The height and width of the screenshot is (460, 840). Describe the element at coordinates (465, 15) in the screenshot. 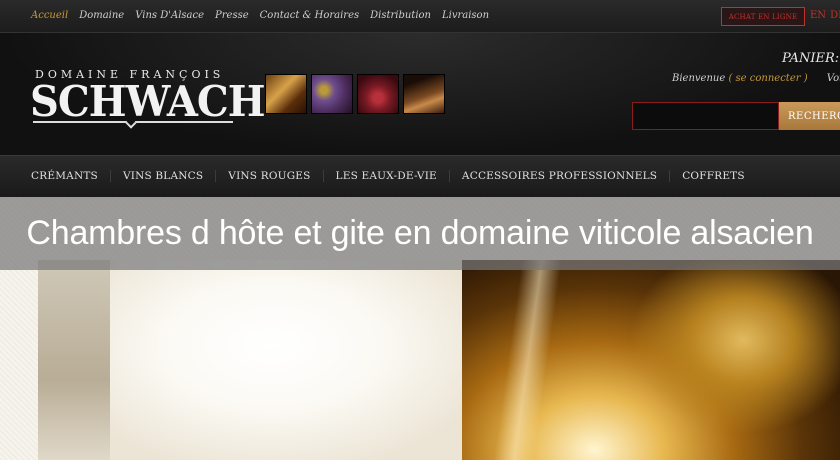

I see `nav-link-livraison: Livraison` at that location.